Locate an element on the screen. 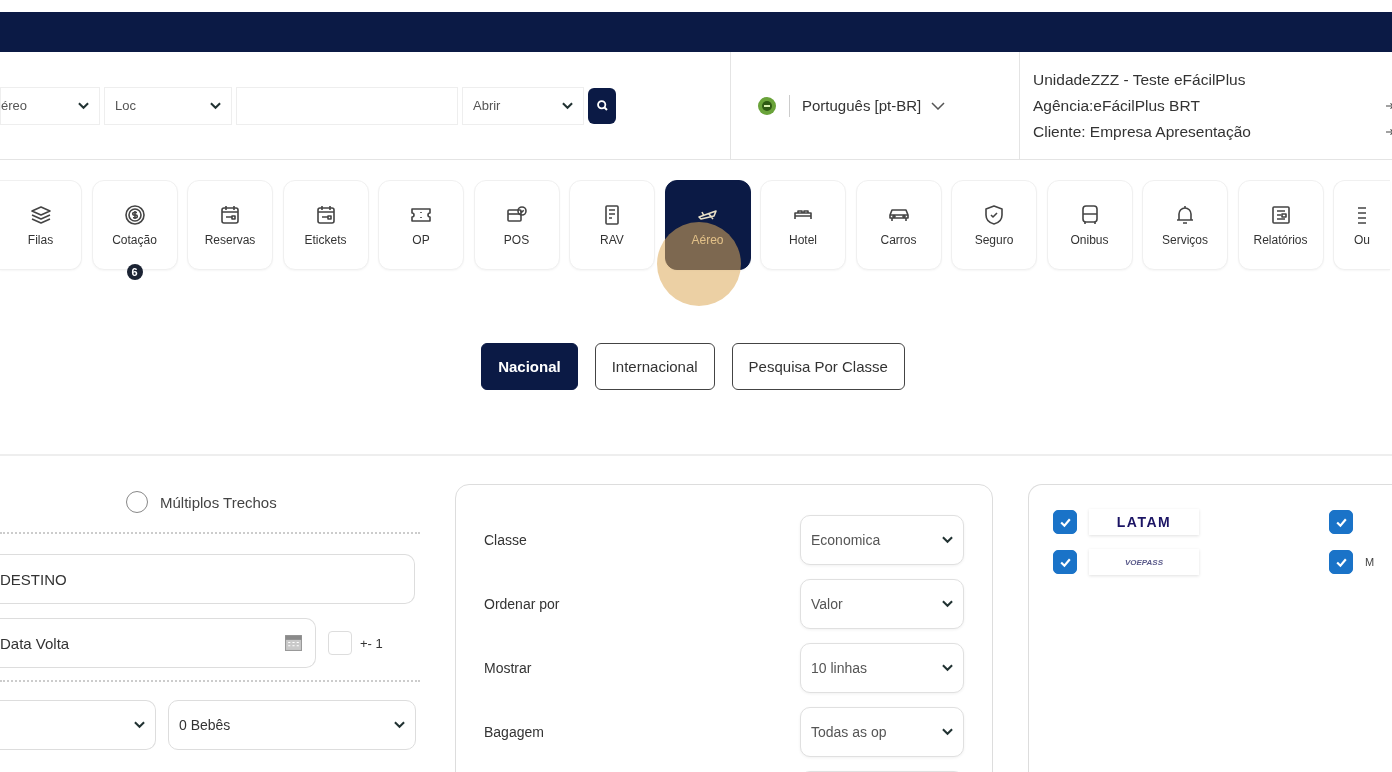 The height and width of the screenshot is (772, 1392). module-tile: Reservas is located at coordinates (230, 225).